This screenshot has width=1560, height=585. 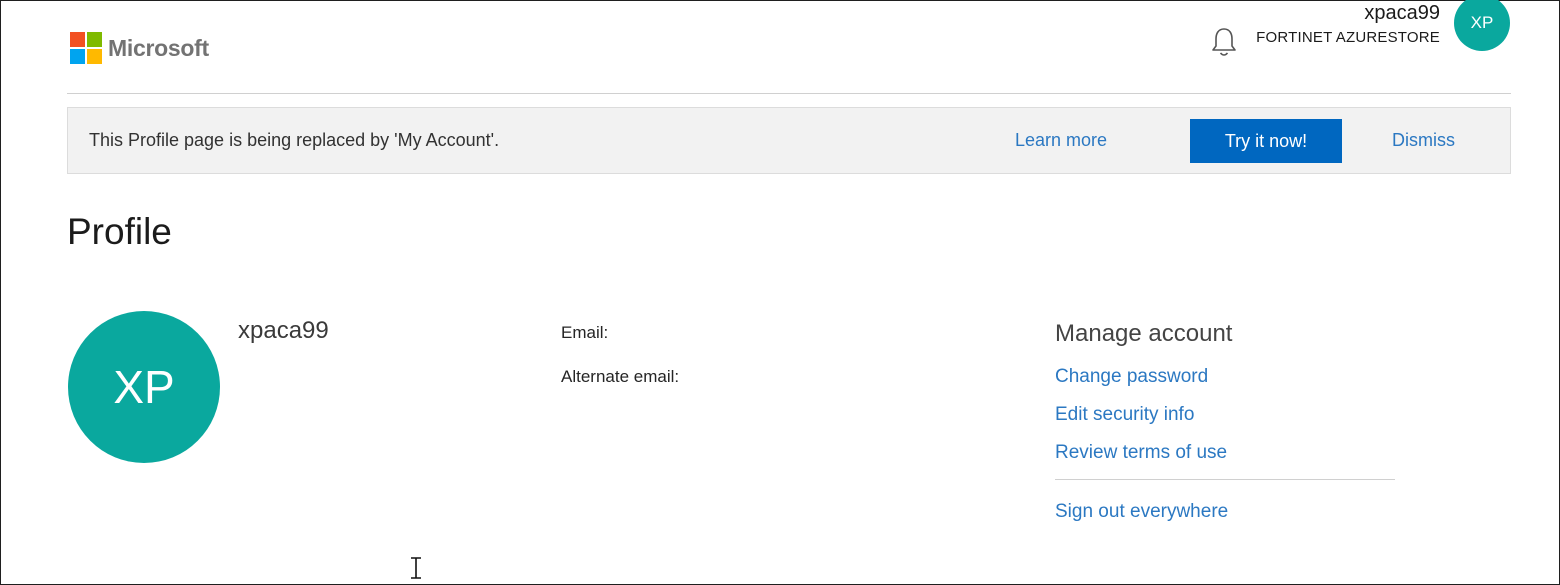 I want to click on try-it-now-button: Try it now!, so click(x=1266, y=141).